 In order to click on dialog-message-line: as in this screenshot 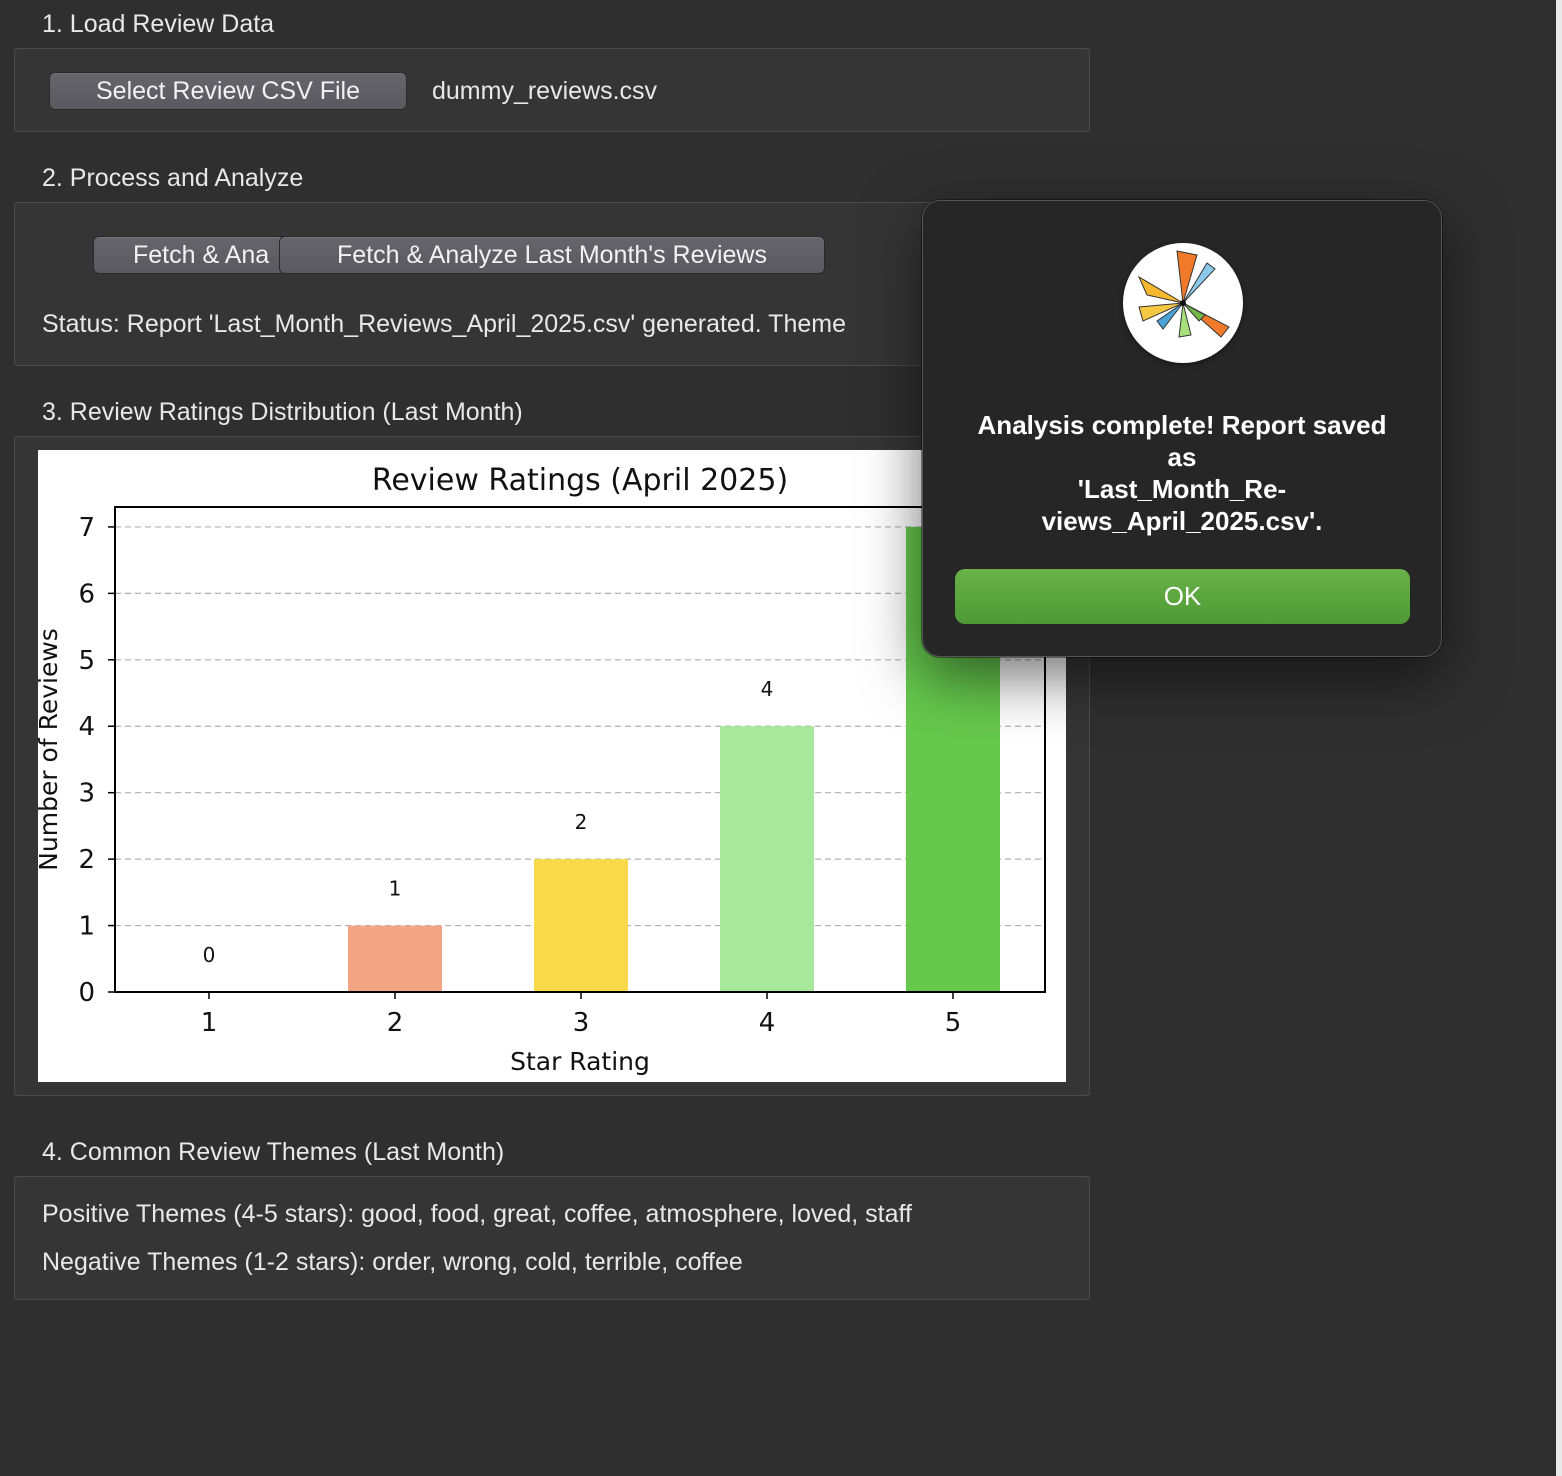, I will do `click(1182, 457)`.